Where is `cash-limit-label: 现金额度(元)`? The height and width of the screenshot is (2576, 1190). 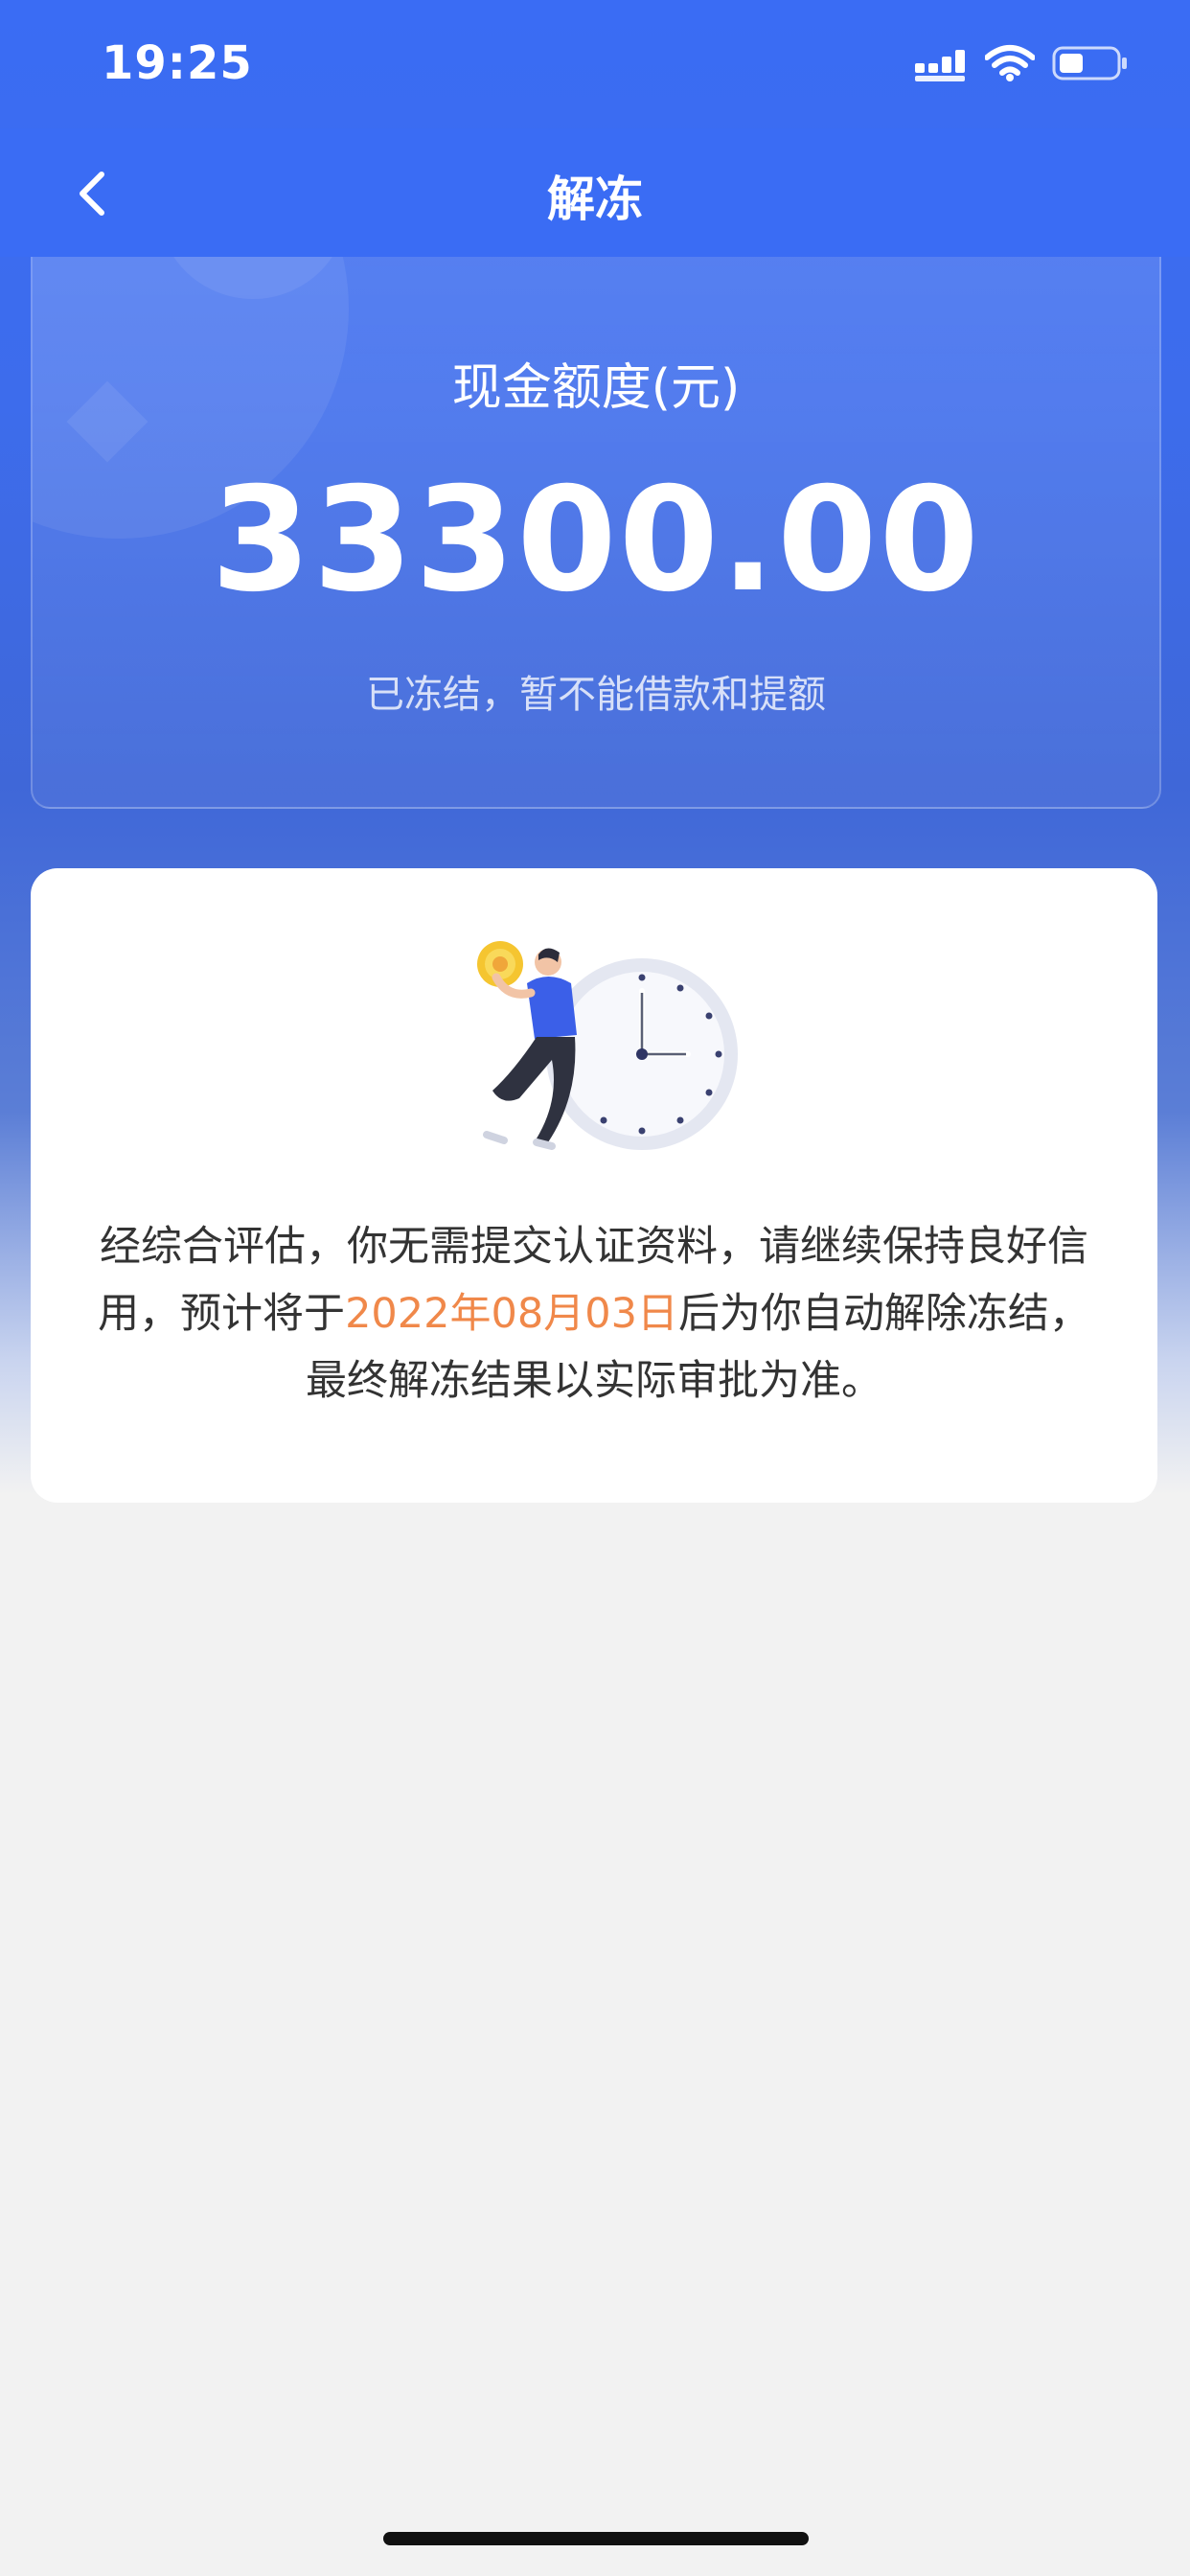 cash-limit-label: 现金额度(元) is located at coordinates (596, 388).